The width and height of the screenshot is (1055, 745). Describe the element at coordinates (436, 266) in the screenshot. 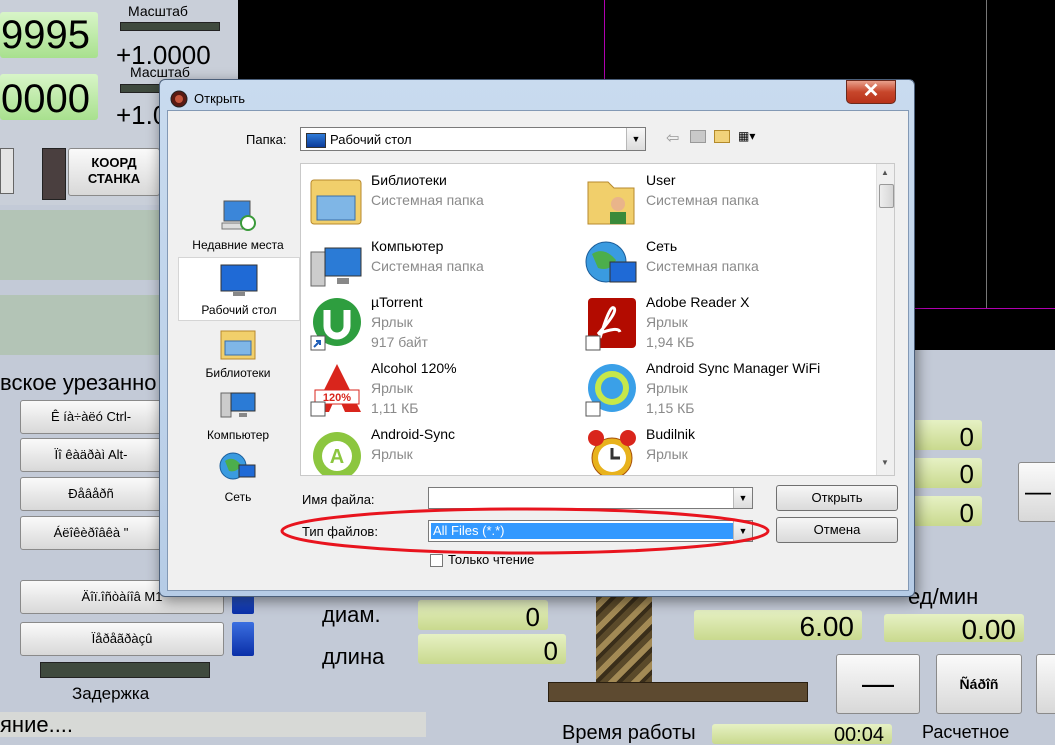

I see `list-item: Компьютер Системная папка` at that location.